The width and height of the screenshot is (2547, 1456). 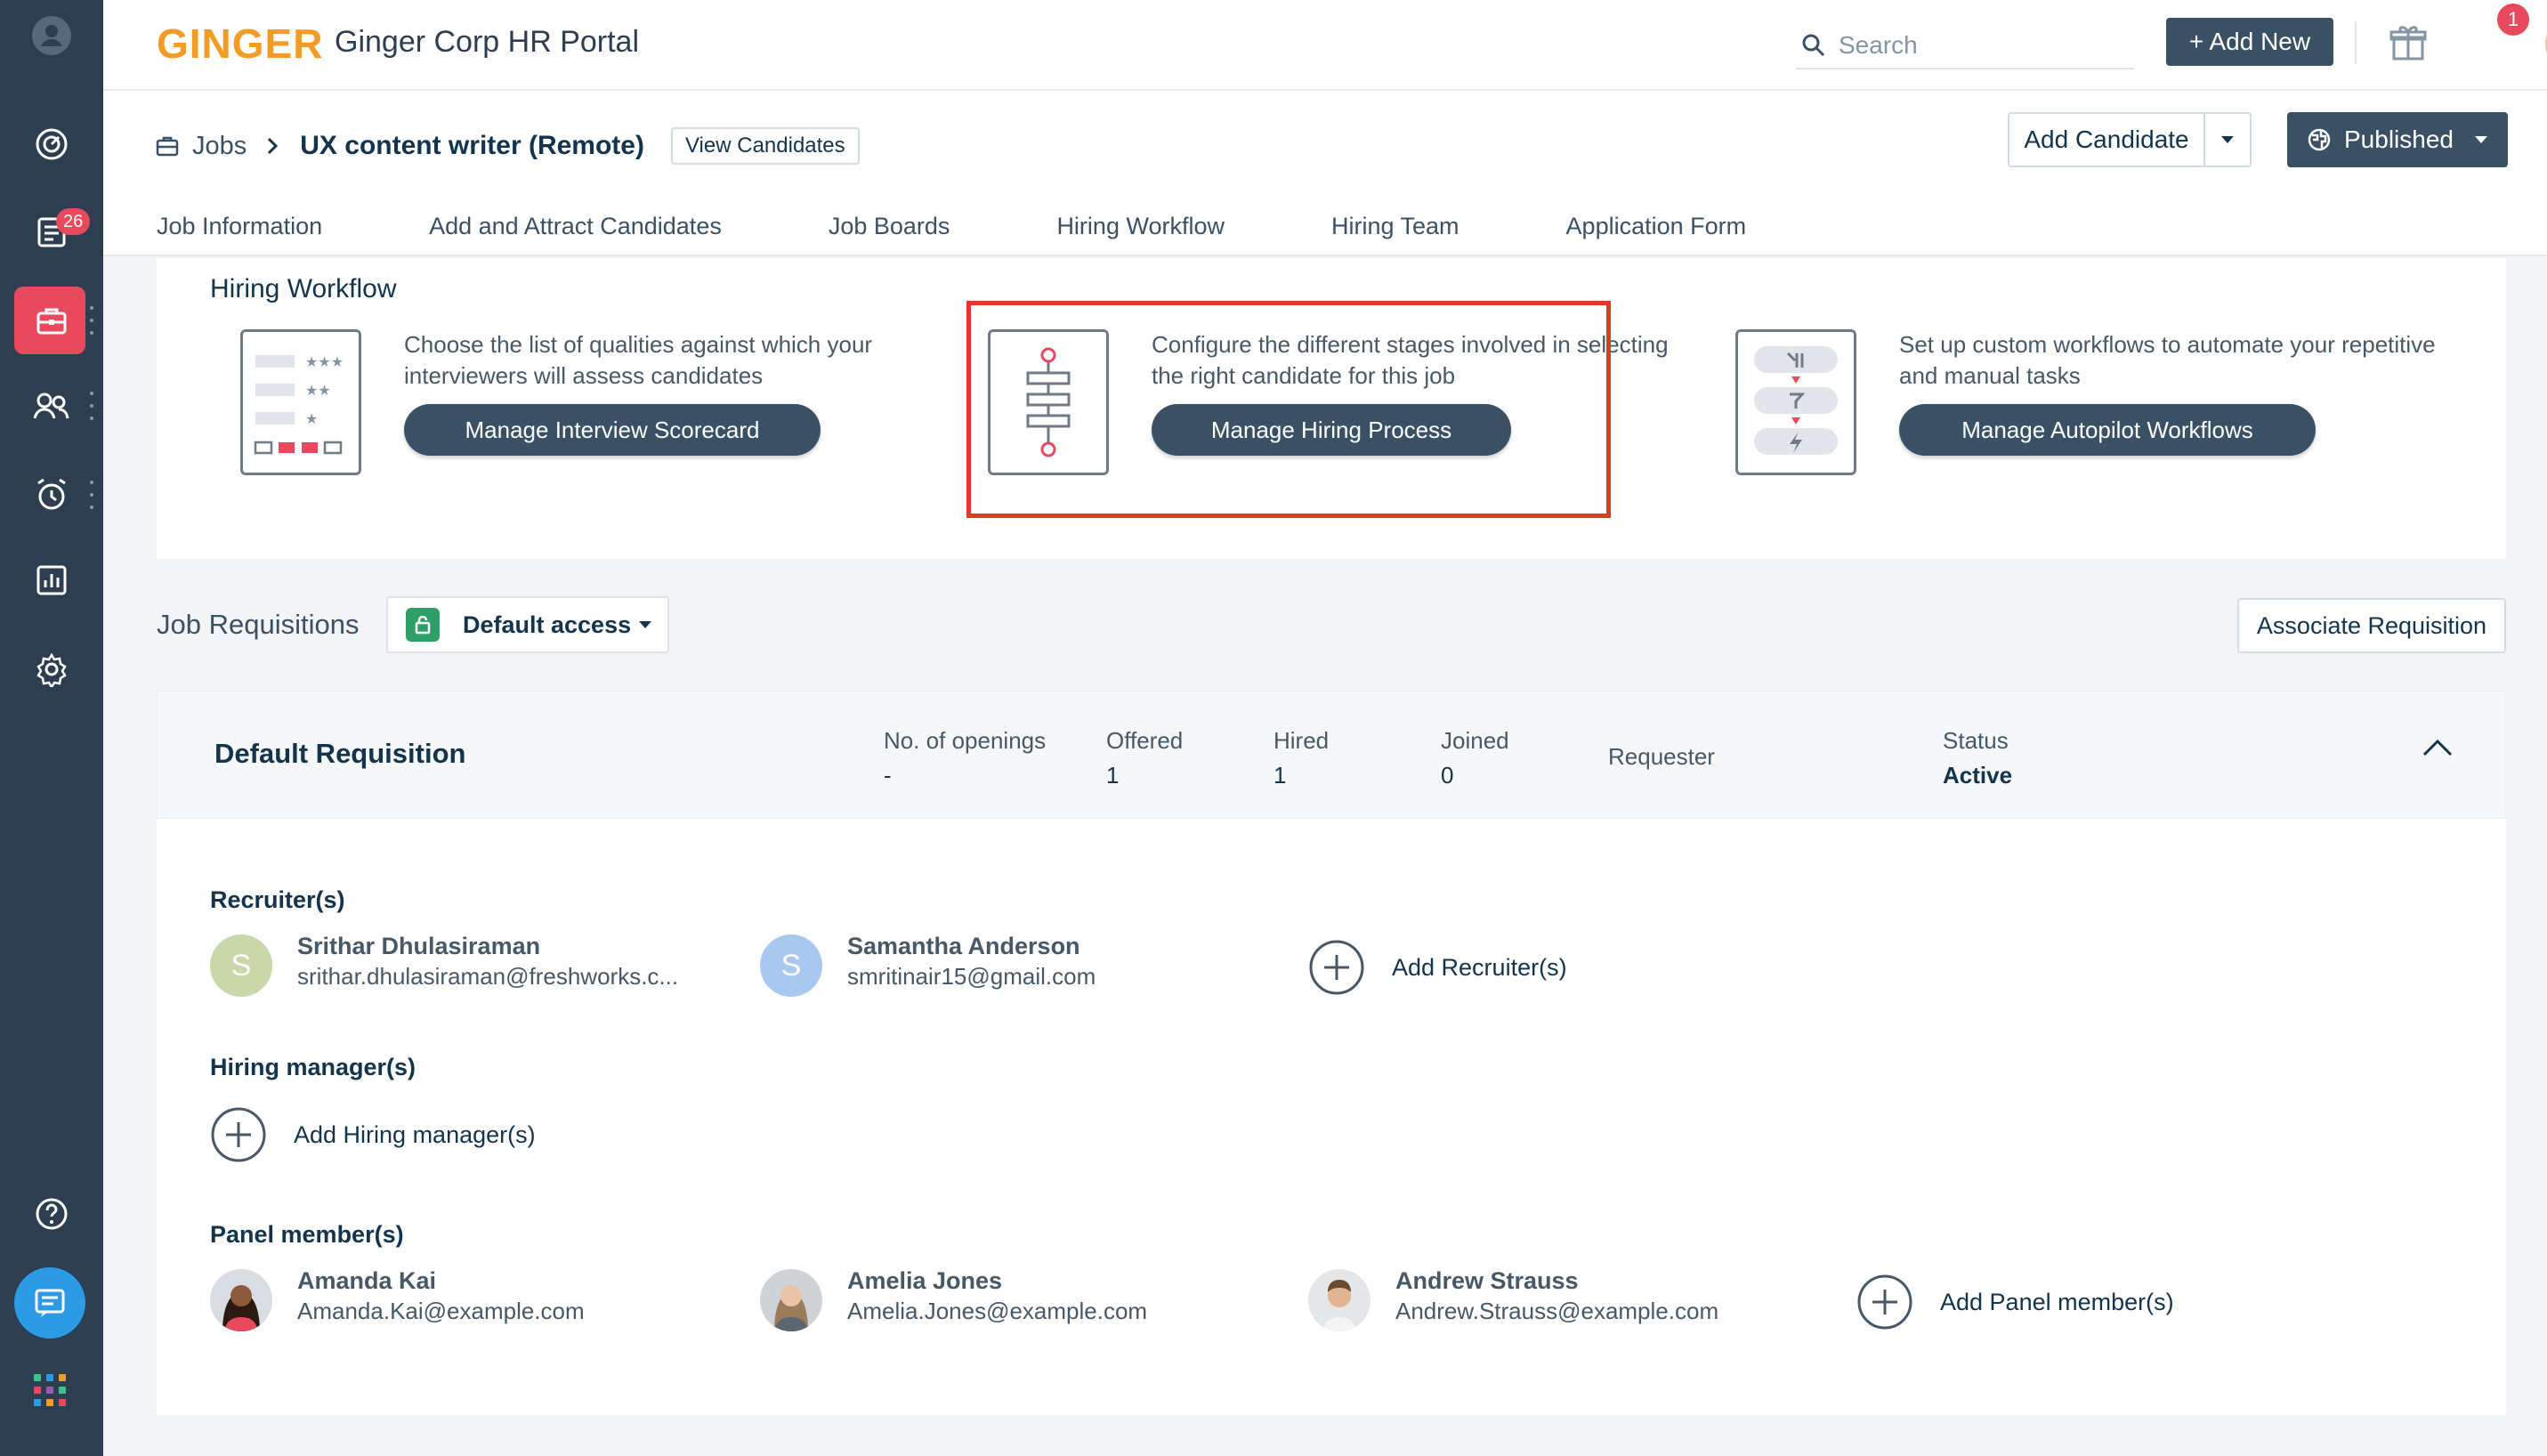 I want to click on stat-value: Active, so click(x=1978, y=775).